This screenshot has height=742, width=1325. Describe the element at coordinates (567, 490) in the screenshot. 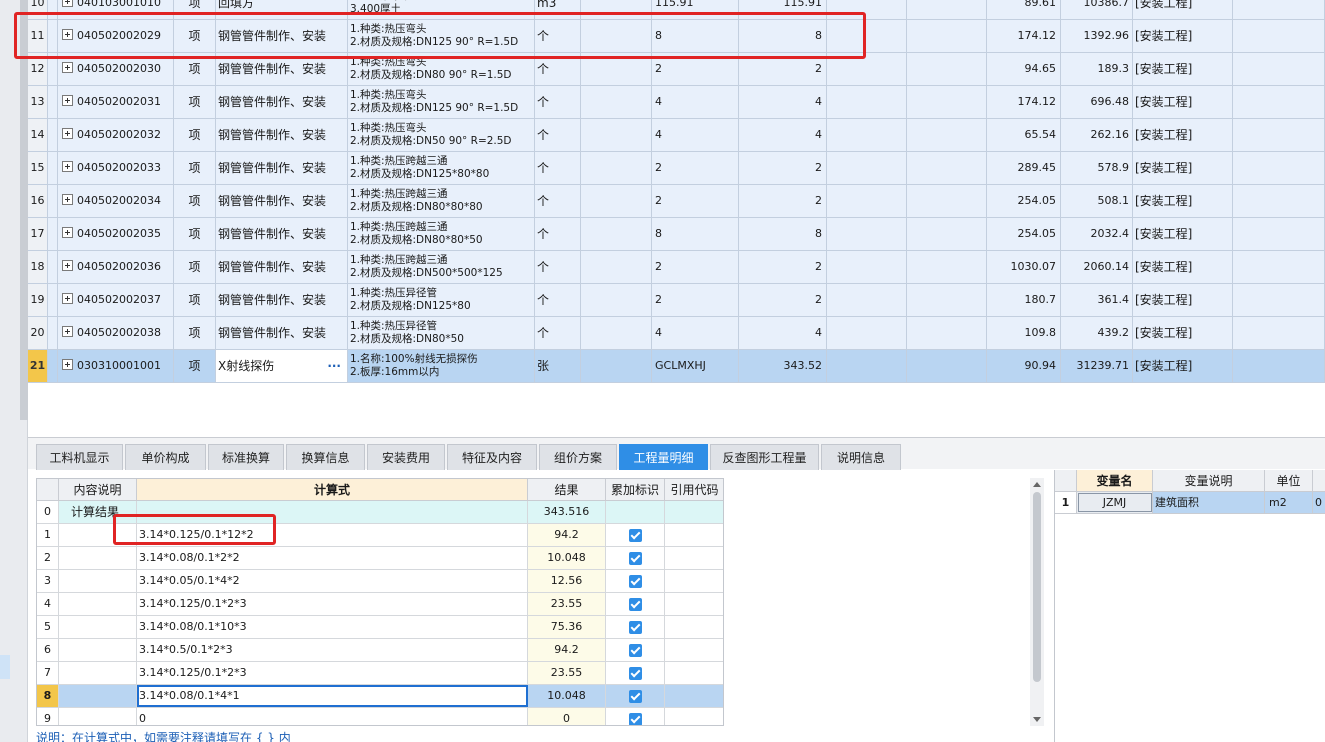

I see `header-result: 结果` at that location.